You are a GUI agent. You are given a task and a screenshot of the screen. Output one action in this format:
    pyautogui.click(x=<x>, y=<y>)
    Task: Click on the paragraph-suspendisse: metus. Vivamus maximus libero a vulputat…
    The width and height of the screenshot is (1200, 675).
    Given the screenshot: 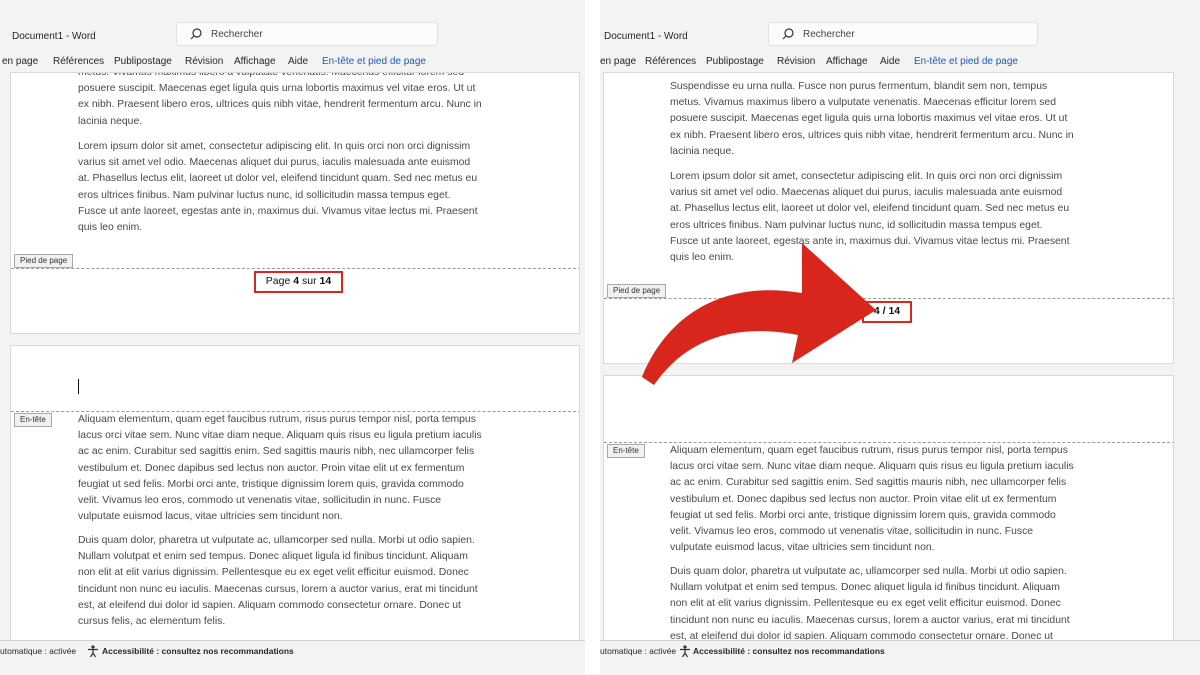 What is the action you would take?
    pyautogui.click(x=303, y=101)
    